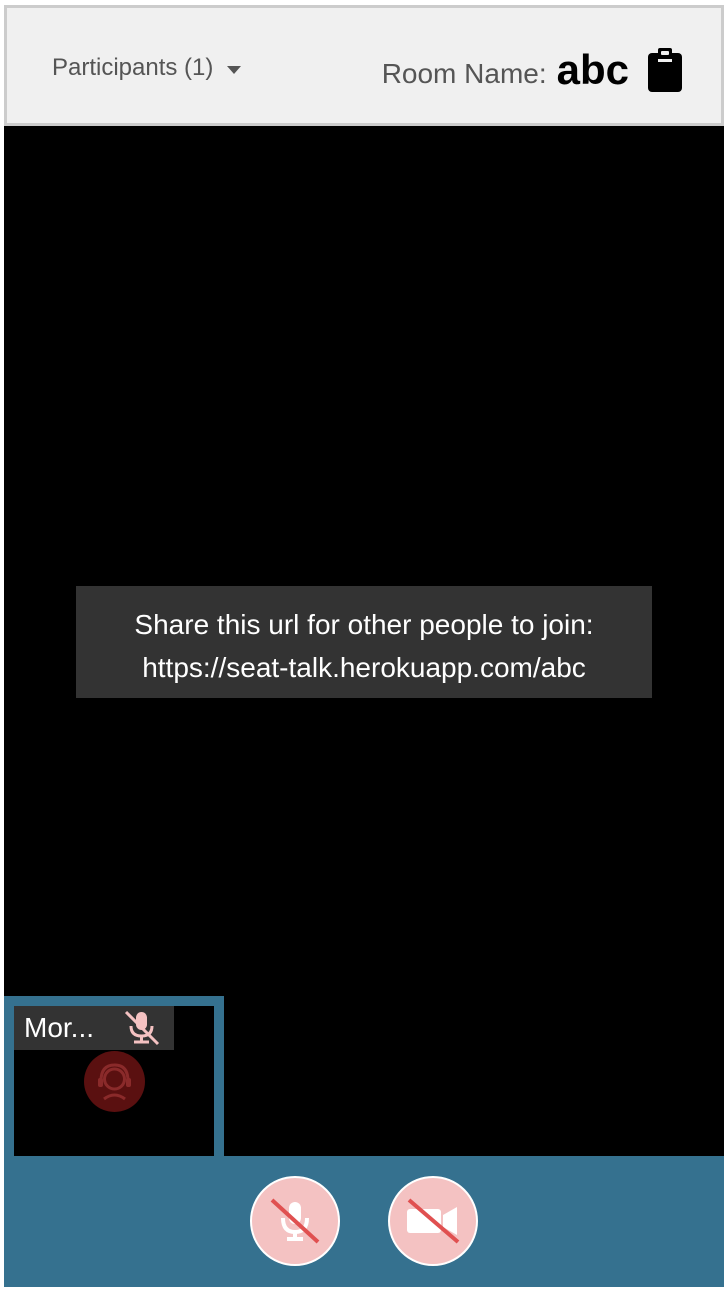  Describe the element at coordinates (364, 65) in the screenshot. I see `top-bar: Participants (1) Room Name: abc` at that location.